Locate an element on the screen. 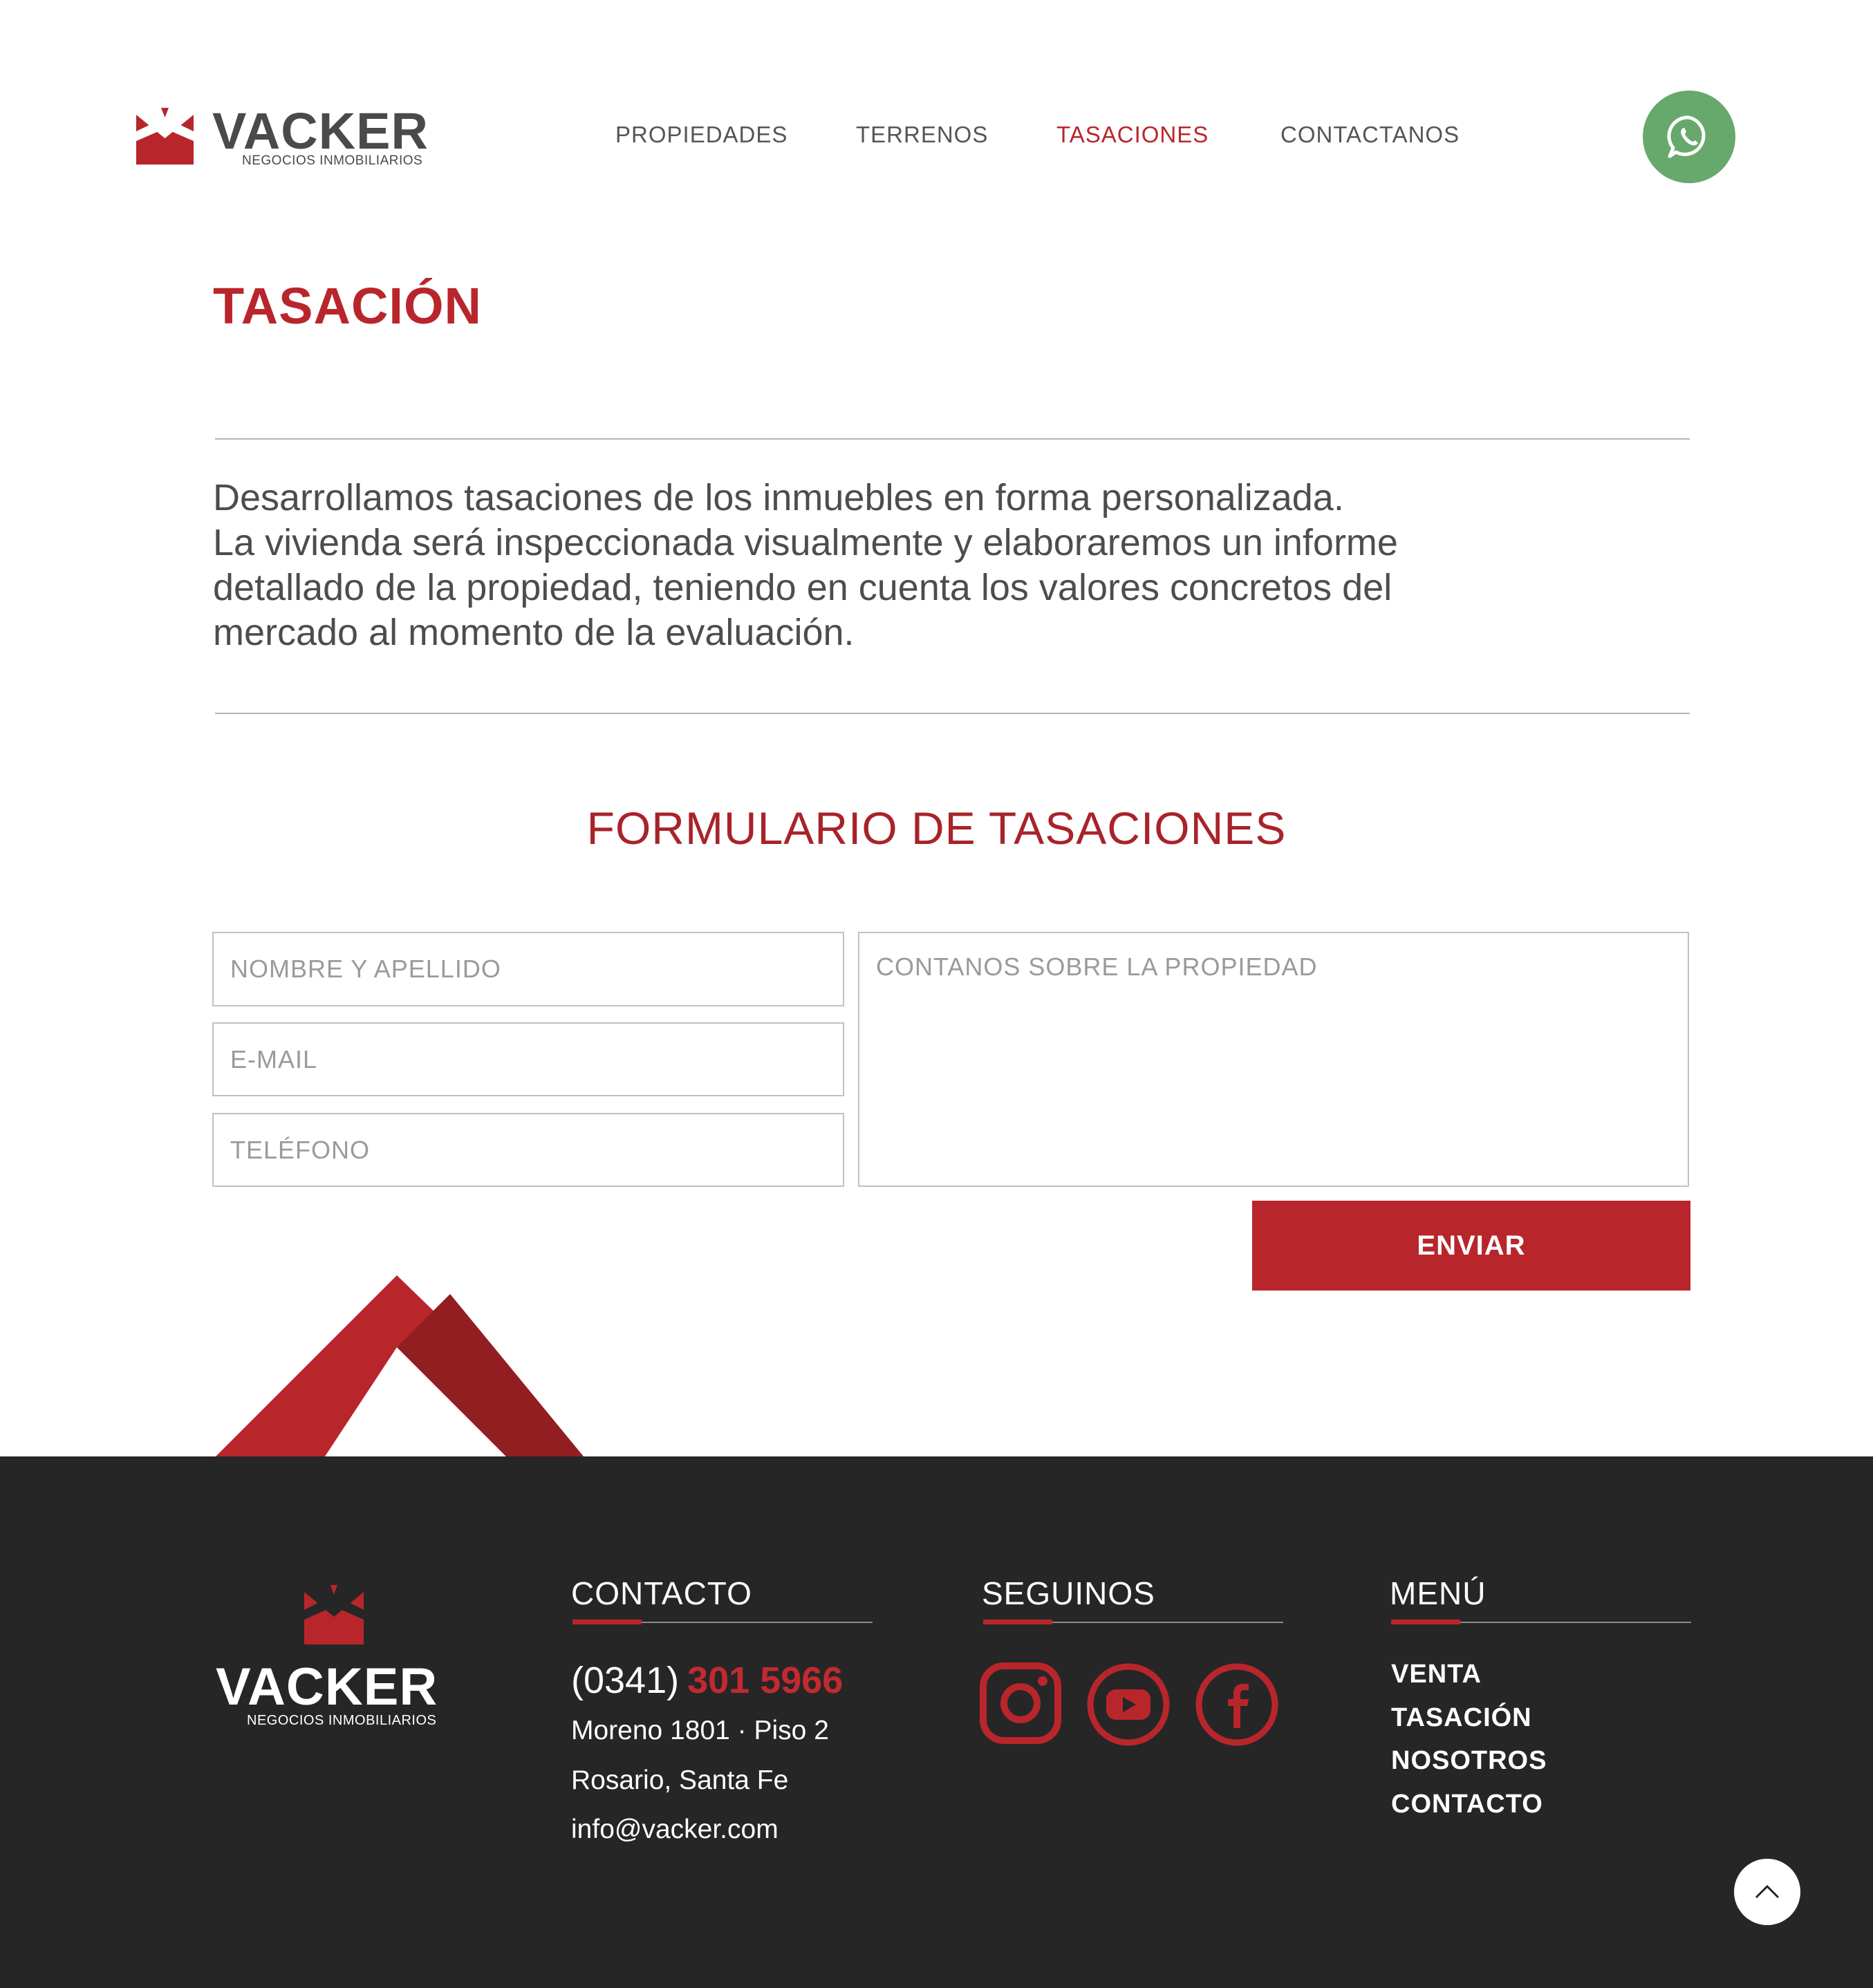 The image size is (1873, 1988). youtube-icon is located at coordinates (1128, 1705).